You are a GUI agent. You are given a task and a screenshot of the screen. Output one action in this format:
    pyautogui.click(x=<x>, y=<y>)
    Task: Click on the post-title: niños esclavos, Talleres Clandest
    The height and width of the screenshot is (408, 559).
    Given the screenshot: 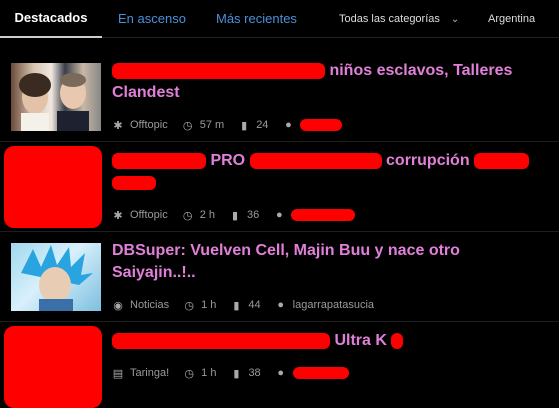 What is the action you would take?
    pyautogui.click(x=322, y=82)
    